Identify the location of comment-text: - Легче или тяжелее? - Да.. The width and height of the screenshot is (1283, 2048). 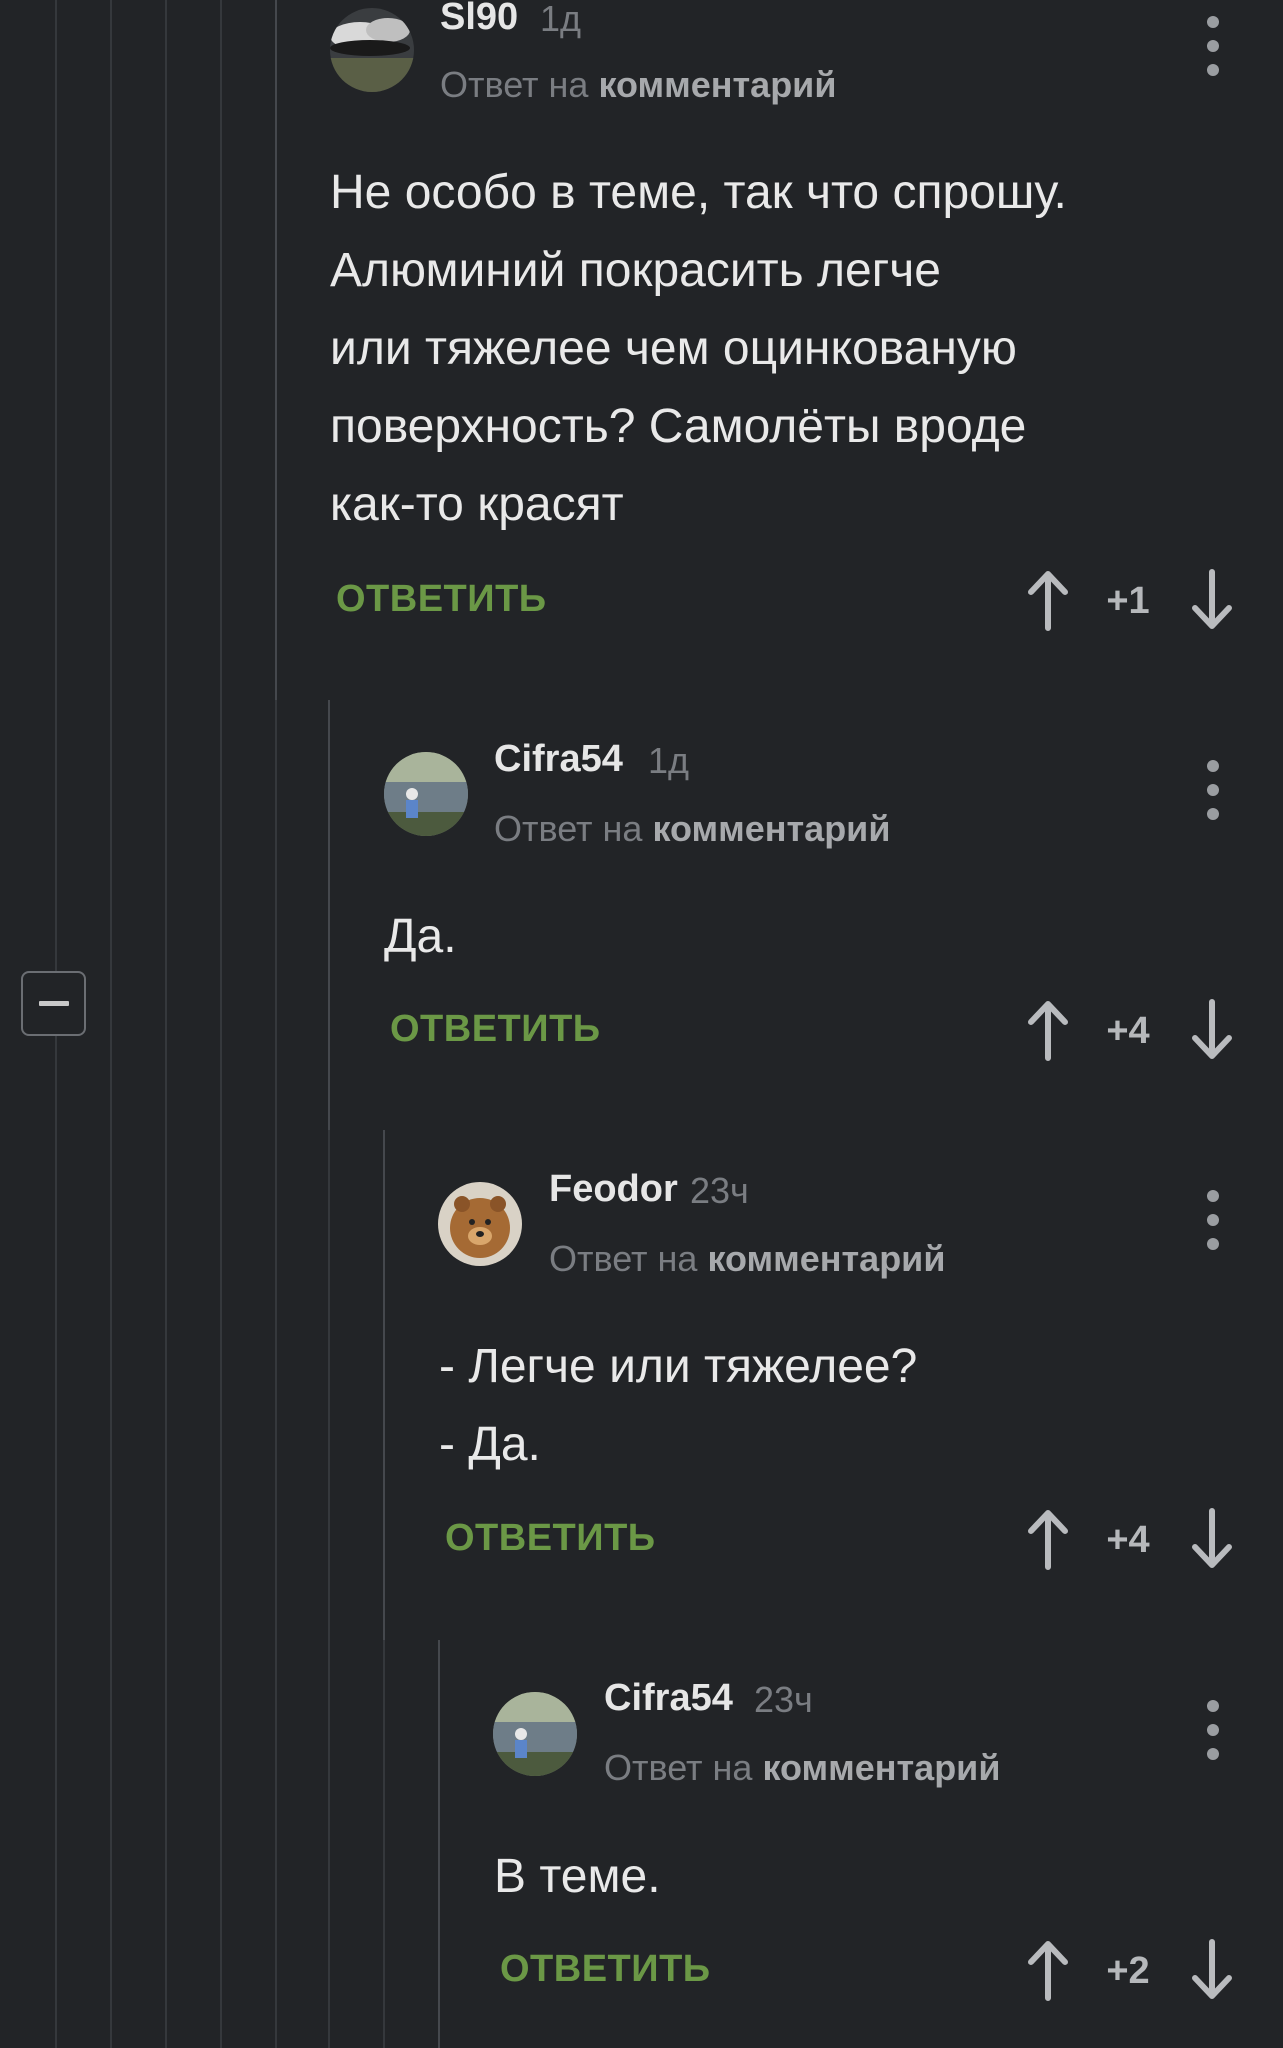
(678, 1405).